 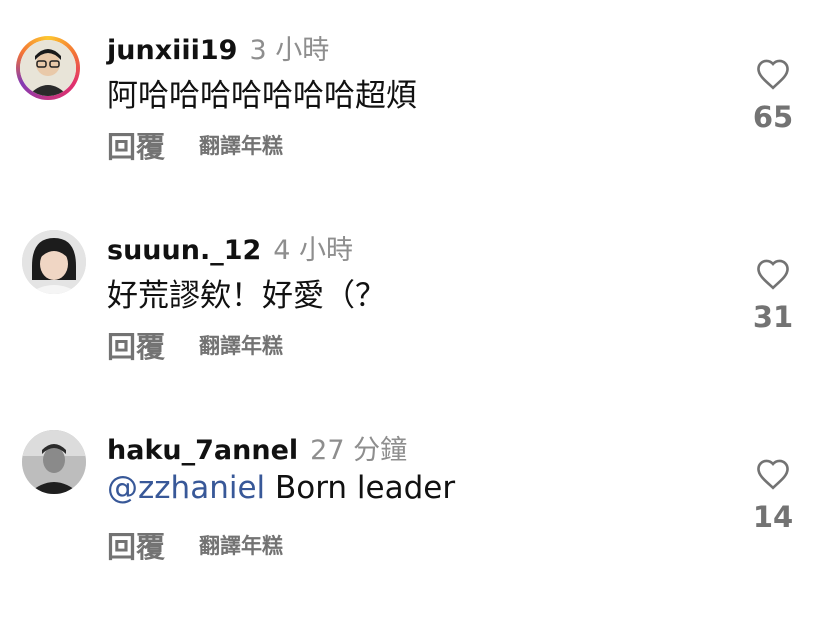 What do you see at coordinates (186, 488) in the screenshot?
I see `mention-link: @zzhaniel` at bounding box center [186, 488].